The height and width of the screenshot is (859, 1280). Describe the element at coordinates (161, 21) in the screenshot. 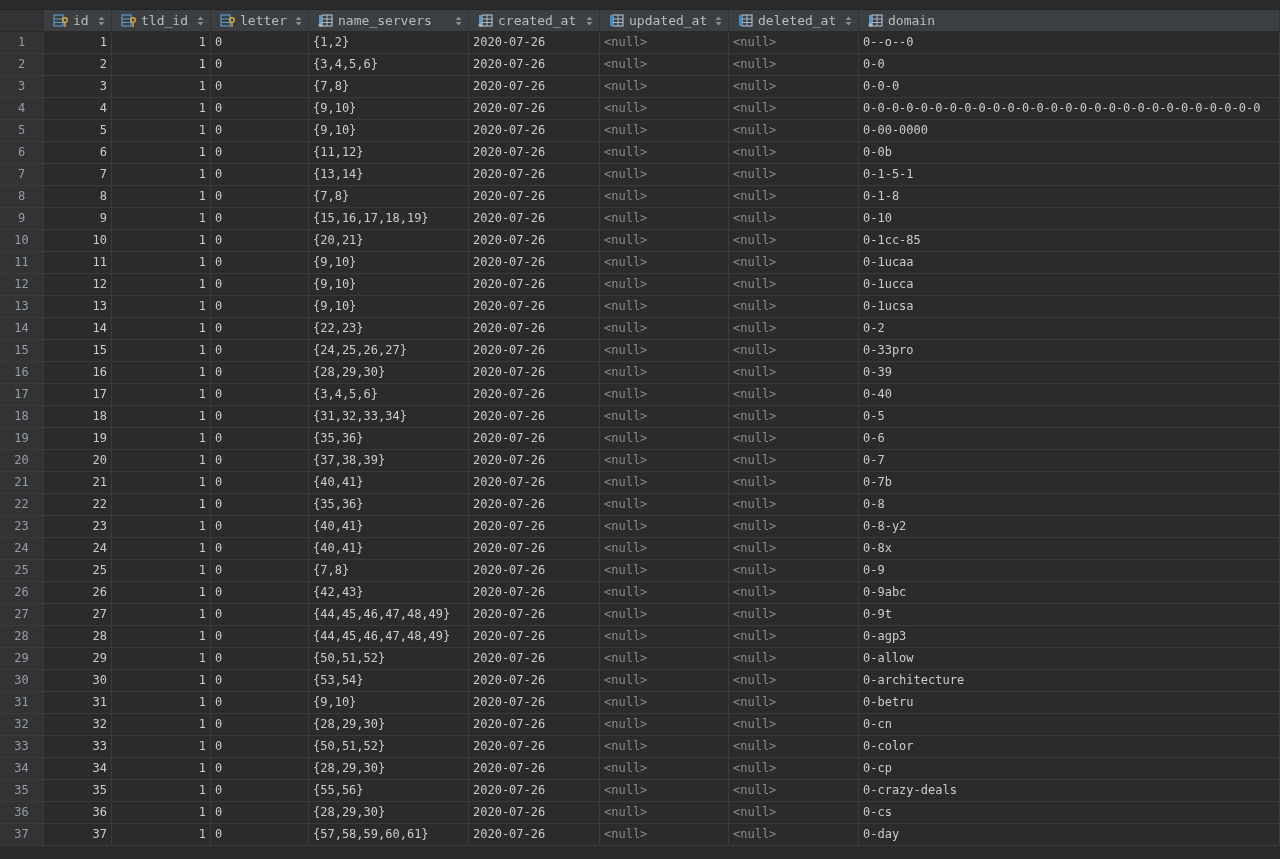

I see `column-header: tld_id` at that location.